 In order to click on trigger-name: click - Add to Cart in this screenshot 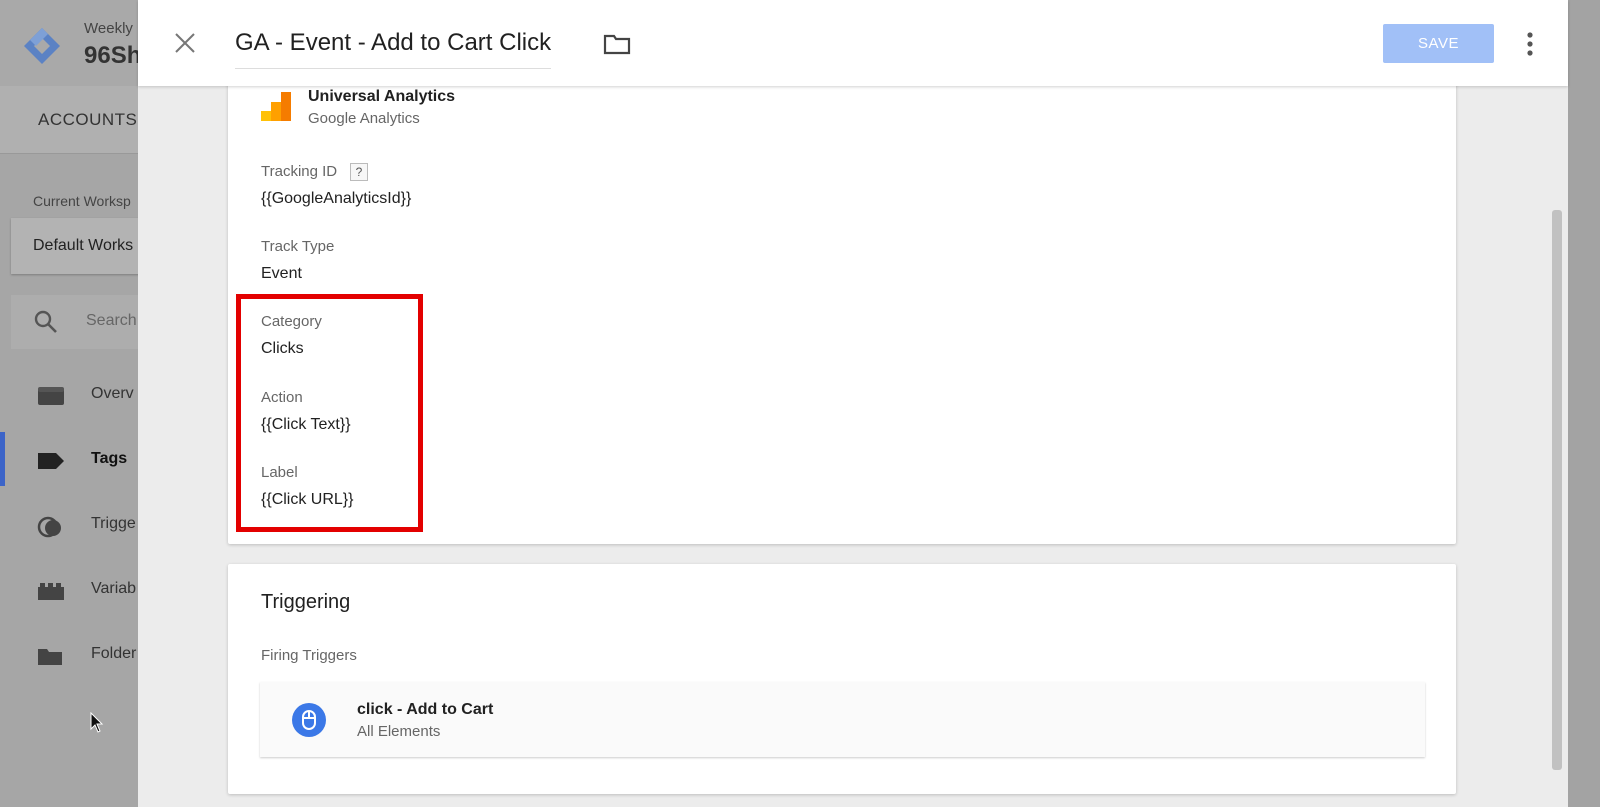, I will do `click(425, 709)`.